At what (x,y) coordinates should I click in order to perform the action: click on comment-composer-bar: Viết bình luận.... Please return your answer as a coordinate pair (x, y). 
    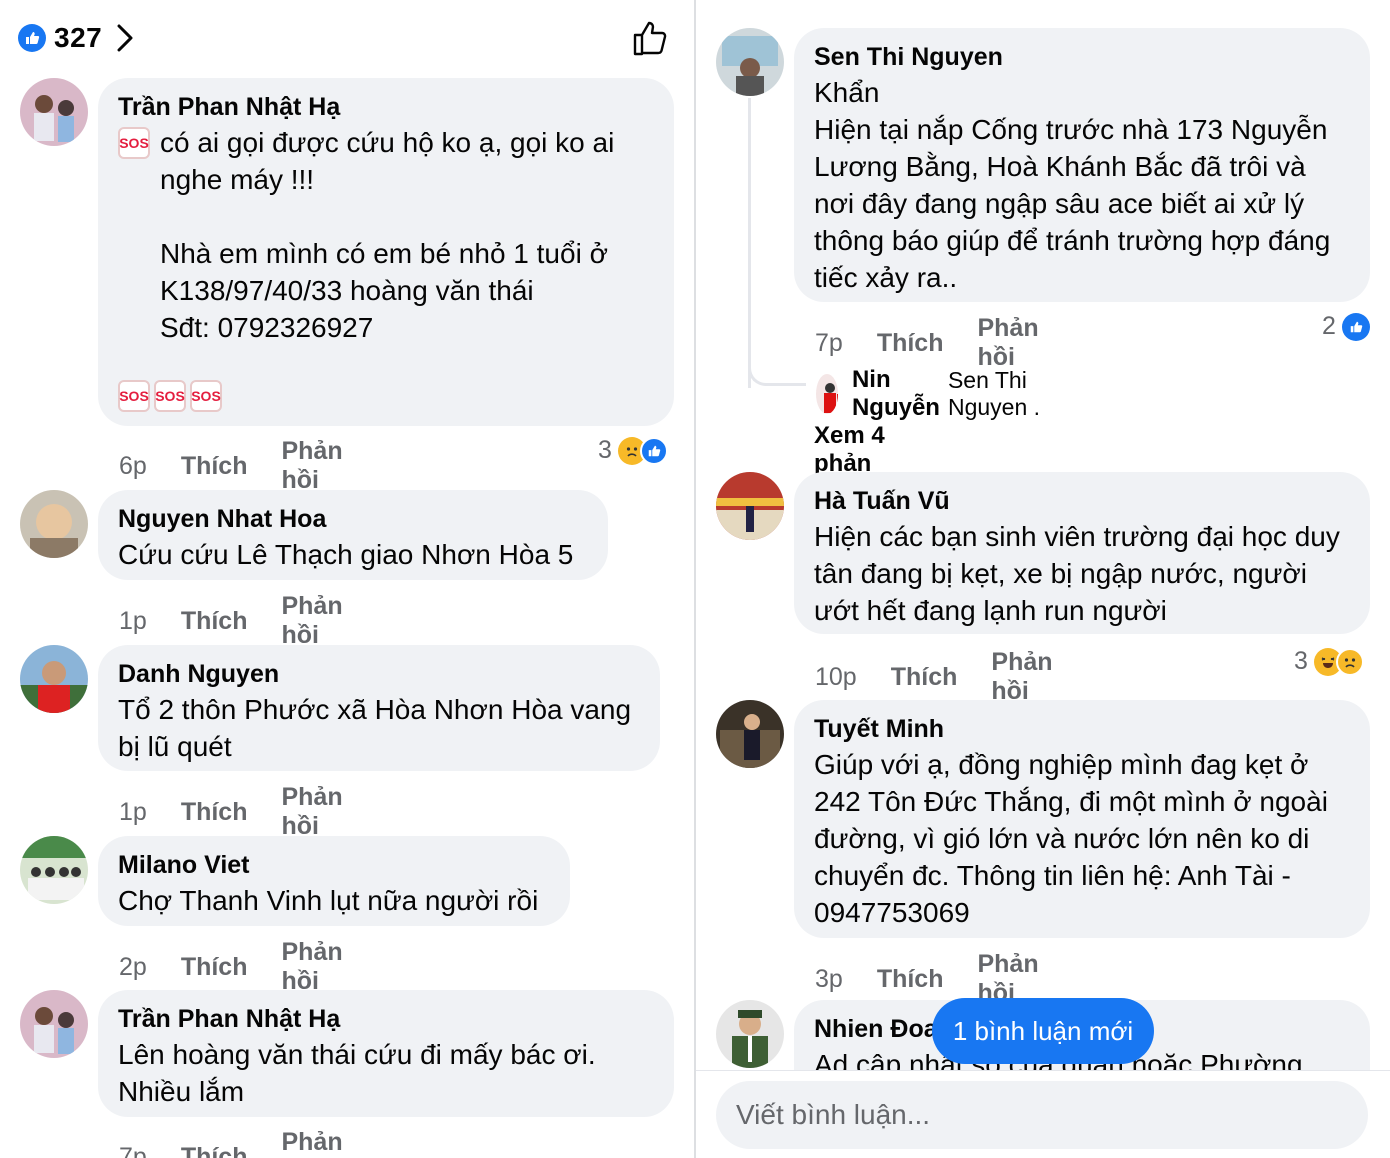
    Looking at the image, I should click on (1043, 1114).